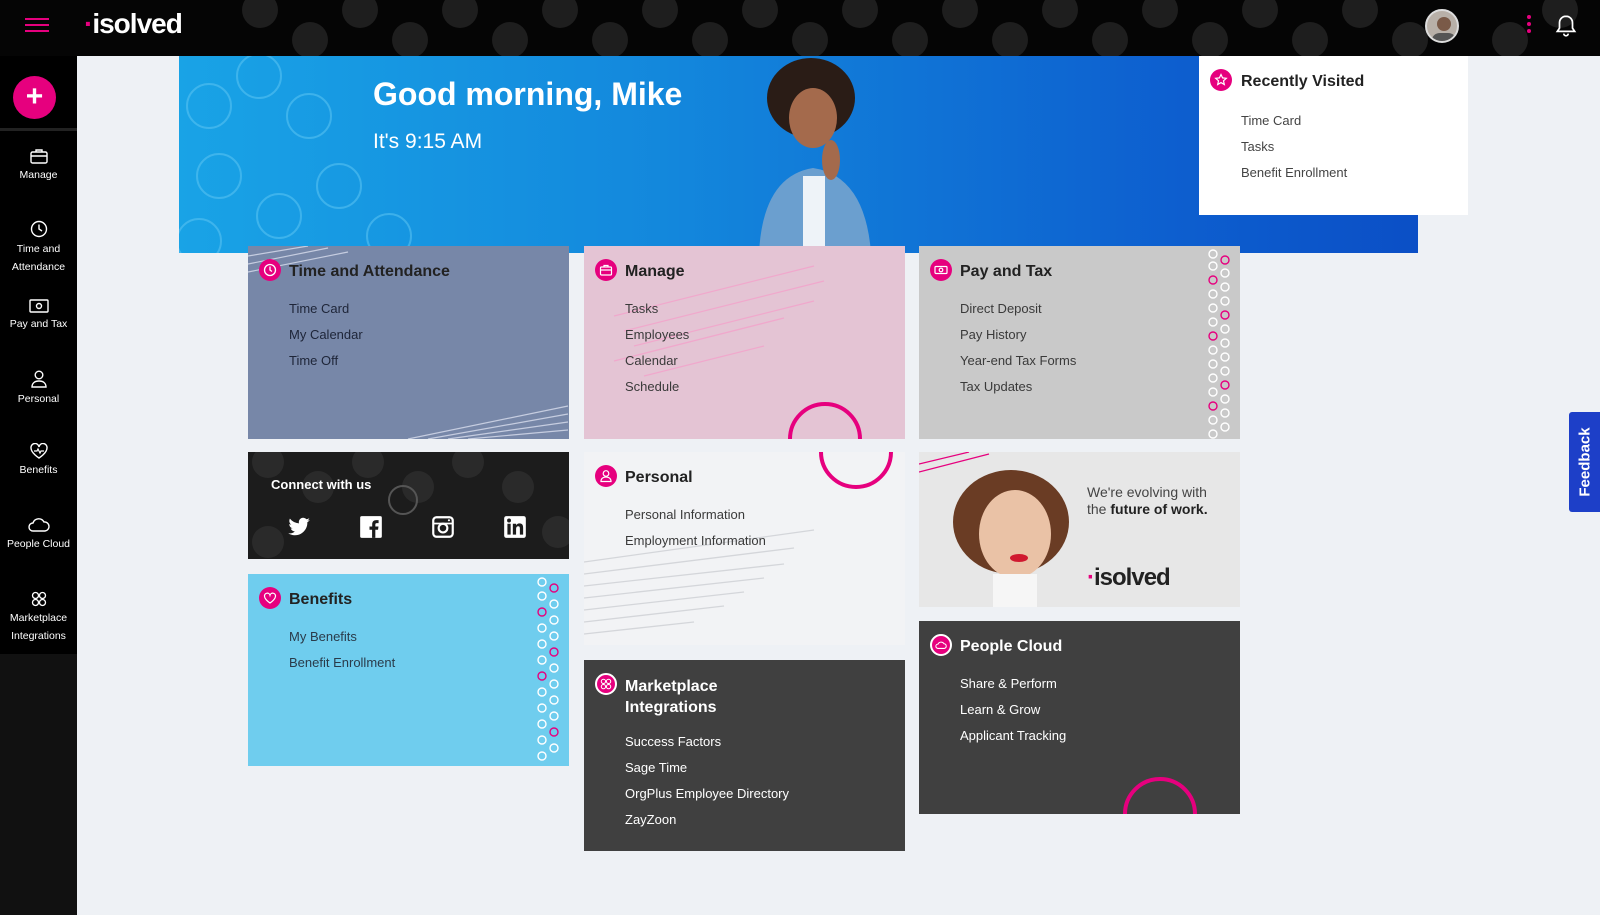 The height and width of the screenshot is (915, 1600). I want to click on link-applicant-tracking: Applicant Tracking, so click(1013, 736).